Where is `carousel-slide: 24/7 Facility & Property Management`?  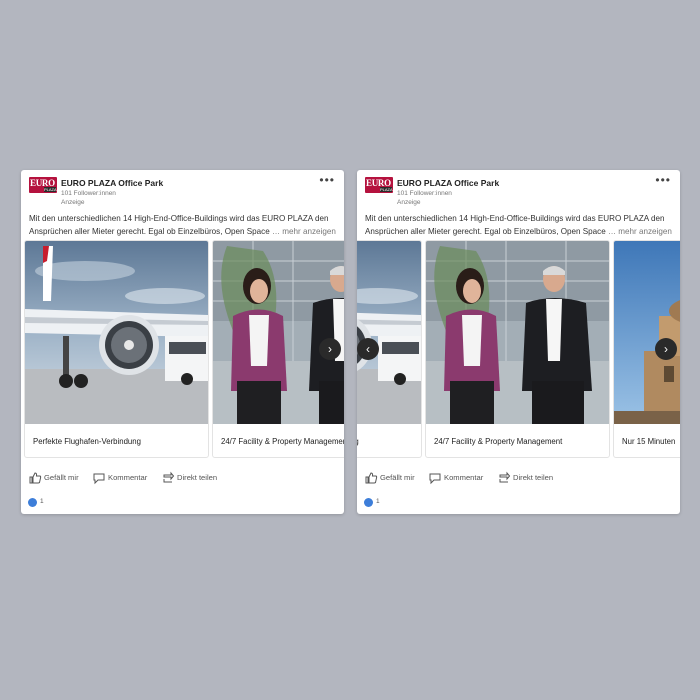 carousel-slide: 24/7 Facility & Property Management is located at coordinates (517, 349).